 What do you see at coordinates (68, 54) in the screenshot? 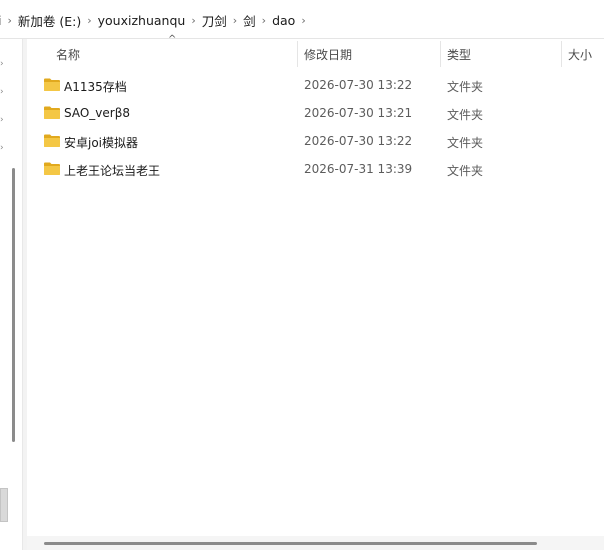
I see `column-header-name: 名称` at bounding box center [68, 54].